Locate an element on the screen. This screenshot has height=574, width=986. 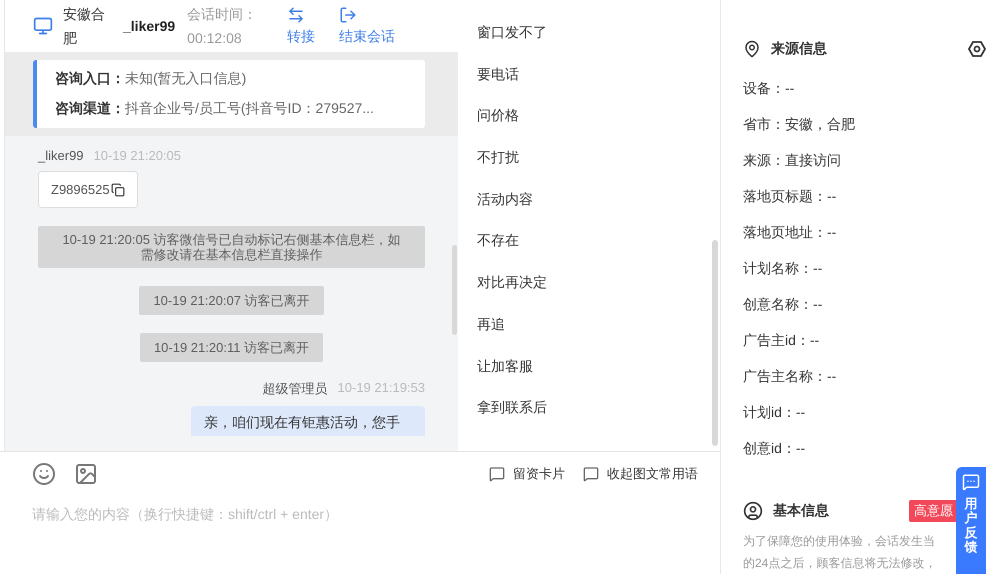
info-field: 广告主名称：-- is located at coordinates (864, 386).